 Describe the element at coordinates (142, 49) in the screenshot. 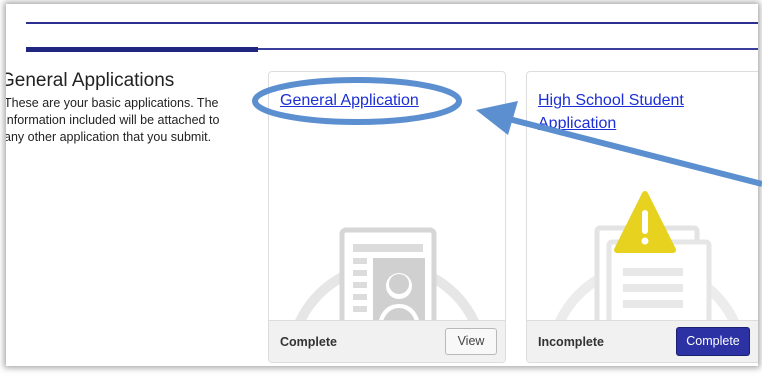

I see `section-tab-rule` at that location.